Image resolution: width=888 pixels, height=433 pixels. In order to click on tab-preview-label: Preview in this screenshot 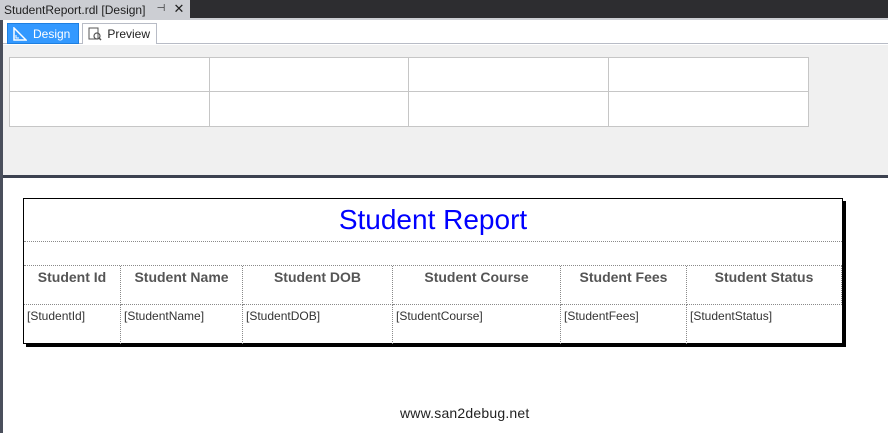, I will do `click(128, 34)`.